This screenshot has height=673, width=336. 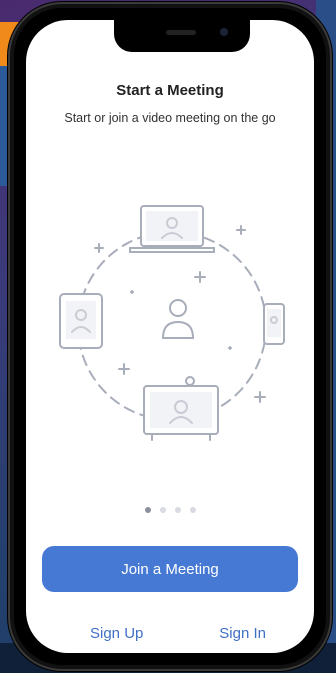 What do you see at coordinates (170, 510) in the screenshot?
I see `page-indicator` at bounding box center [170, 510].